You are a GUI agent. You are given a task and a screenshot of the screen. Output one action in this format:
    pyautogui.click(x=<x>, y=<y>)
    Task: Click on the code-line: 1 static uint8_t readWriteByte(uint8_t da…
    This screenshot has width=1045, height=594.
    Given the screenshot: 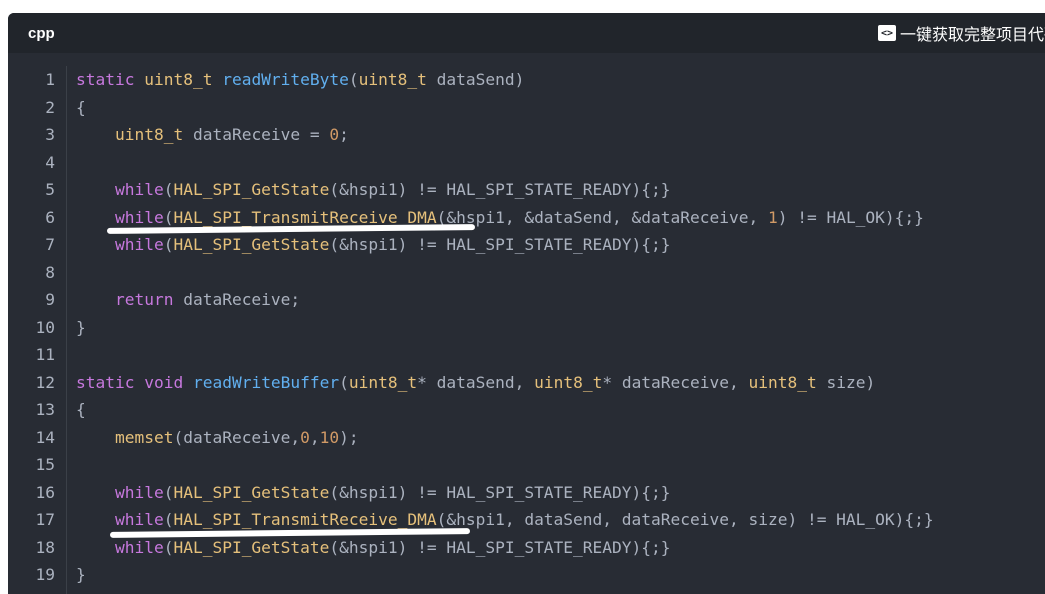 What is the action you would take?
    pyautogui.click(x=526, y=80)
    